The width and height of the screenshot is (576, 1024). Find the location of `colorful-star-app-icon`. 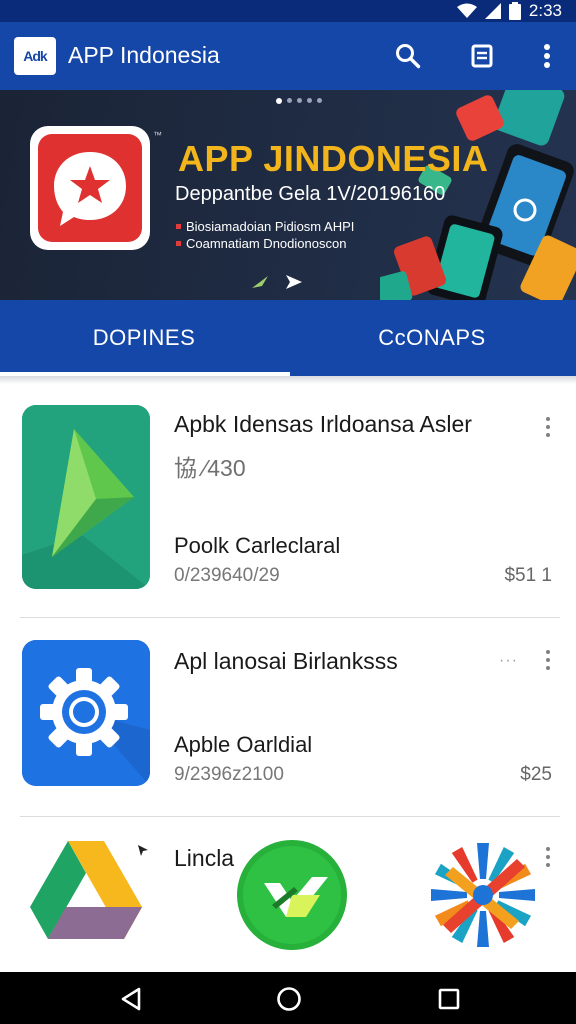

colorful-star-app-icon is located at coordinates (483, 895).